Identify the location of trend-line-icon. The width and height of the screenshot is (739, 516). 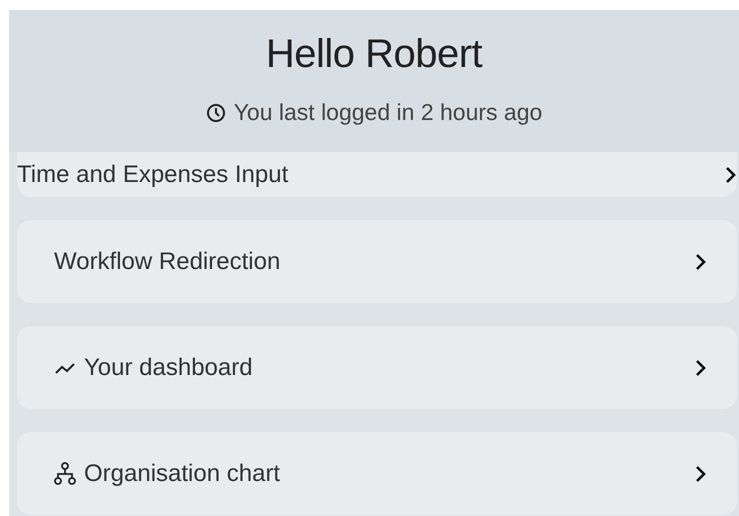
(65, 367).